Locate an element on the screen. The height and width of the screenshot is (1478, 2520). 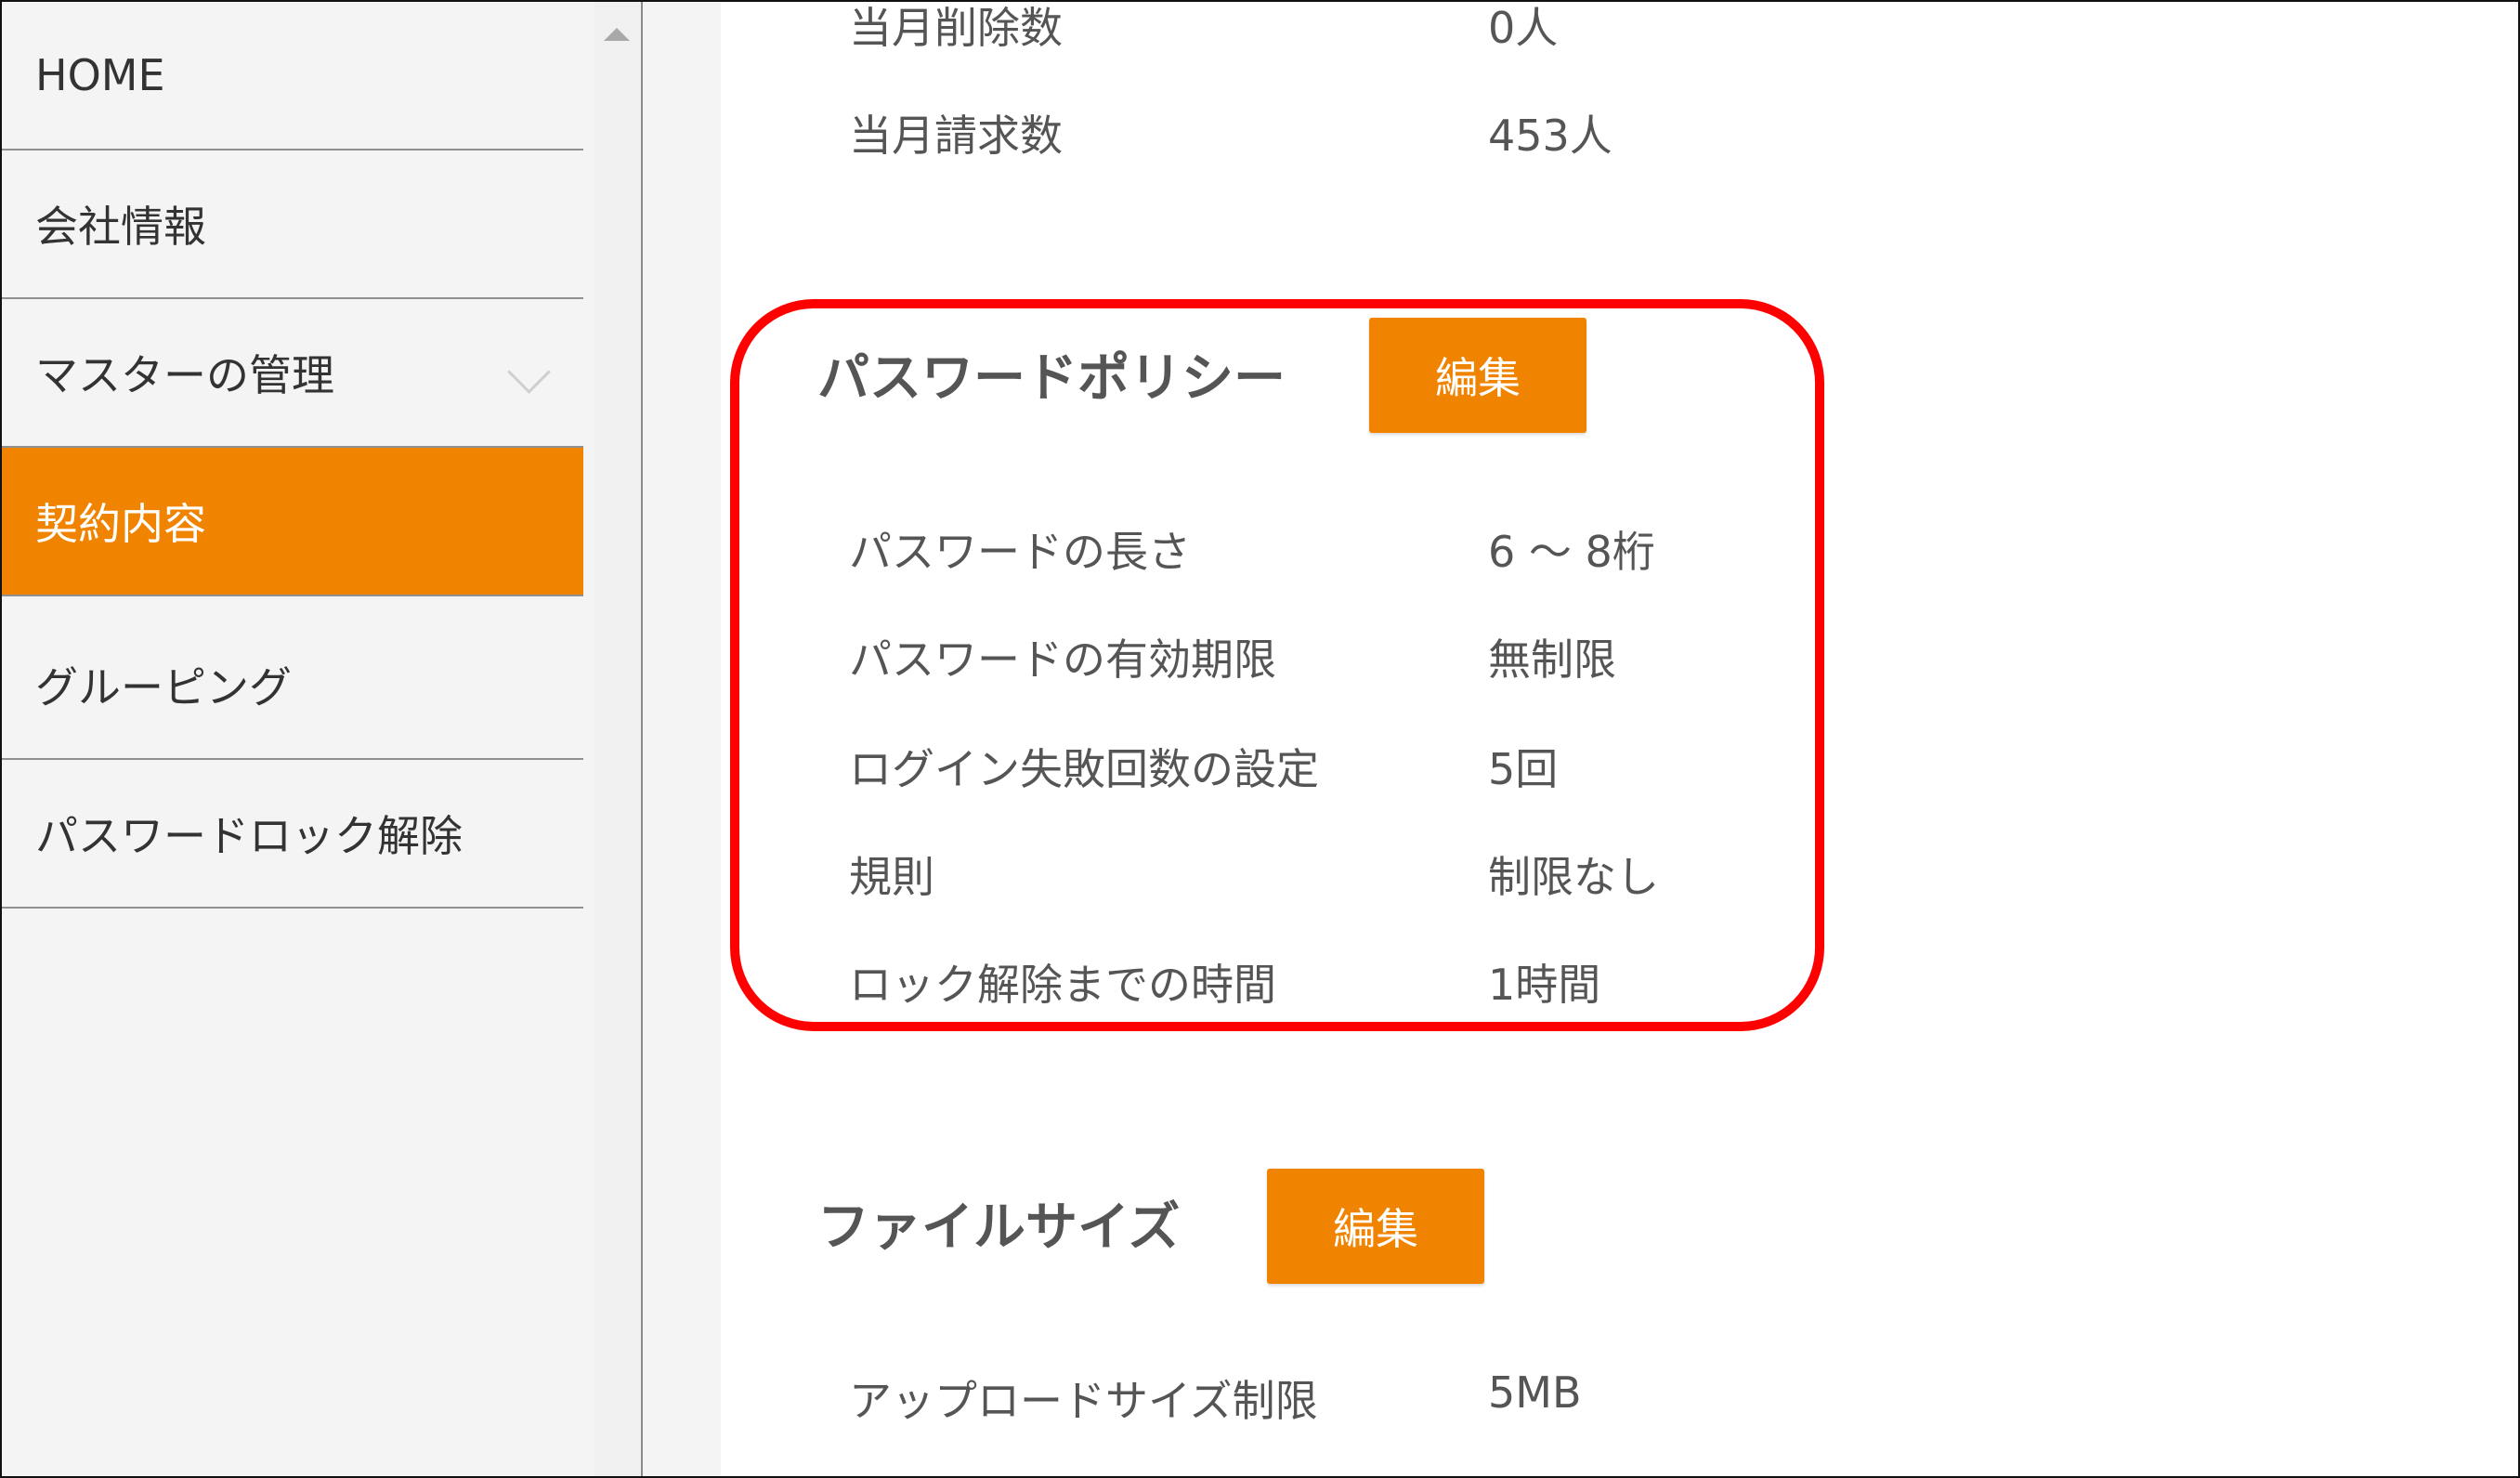
sidebar-item-label: 会社情報 is located at coordinates (120, 227).